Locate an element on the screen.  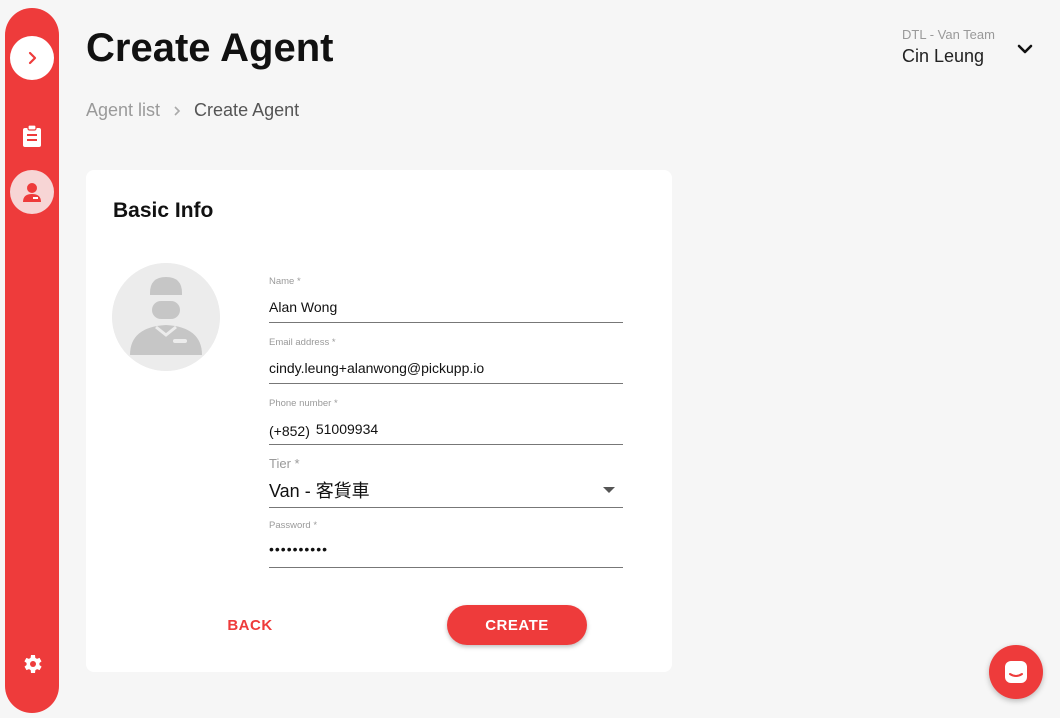
user-menu: DTL - Van Team Cin Leung is located at coordinates (948, 47).